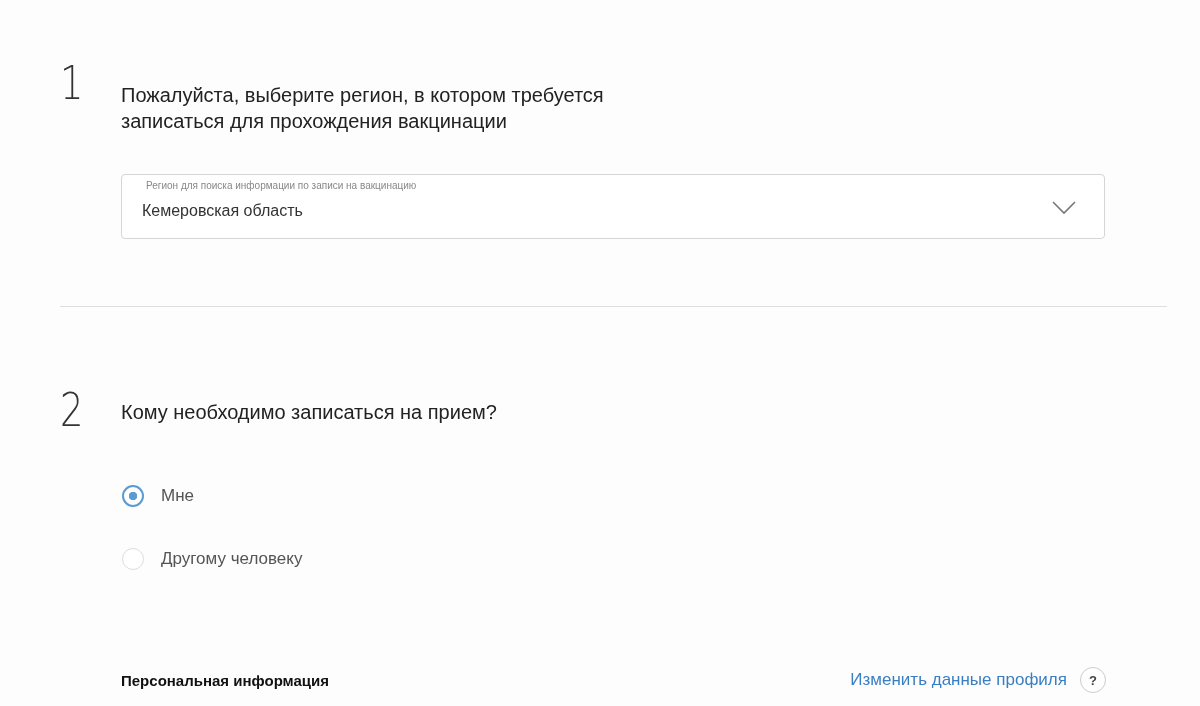 Image resolution: width=1200 pixels, height=706 pixels. I want to click on step-number: 2, so click(72, 410).